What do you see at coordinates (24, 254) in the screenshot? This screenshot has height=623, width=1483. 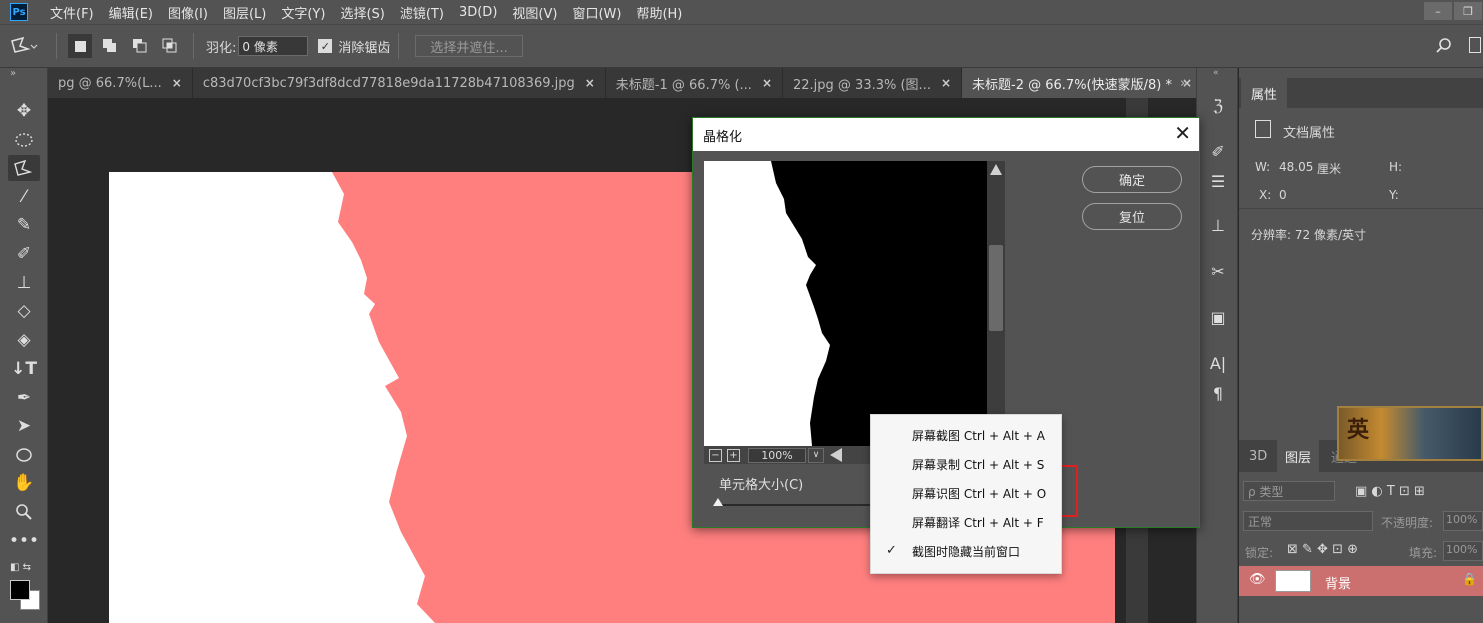 I see `brush-tool: ✐` at bounding box center [24, 254].